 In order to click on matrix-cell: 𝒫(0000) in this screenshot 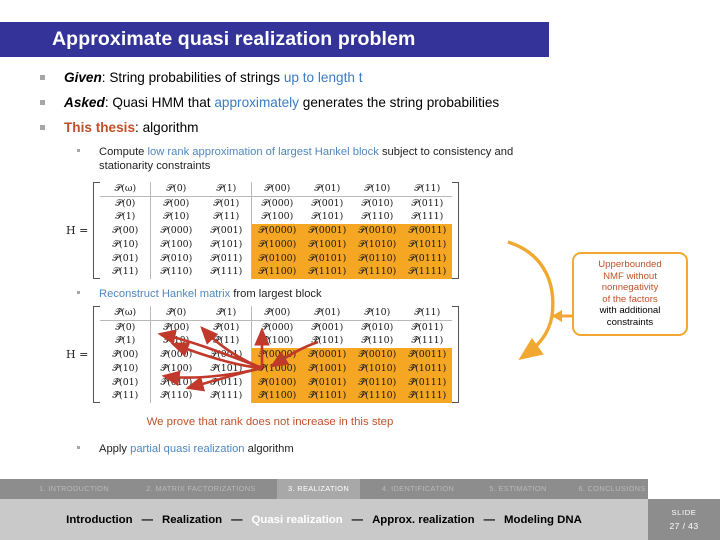, I will do `click(277, 231)`.